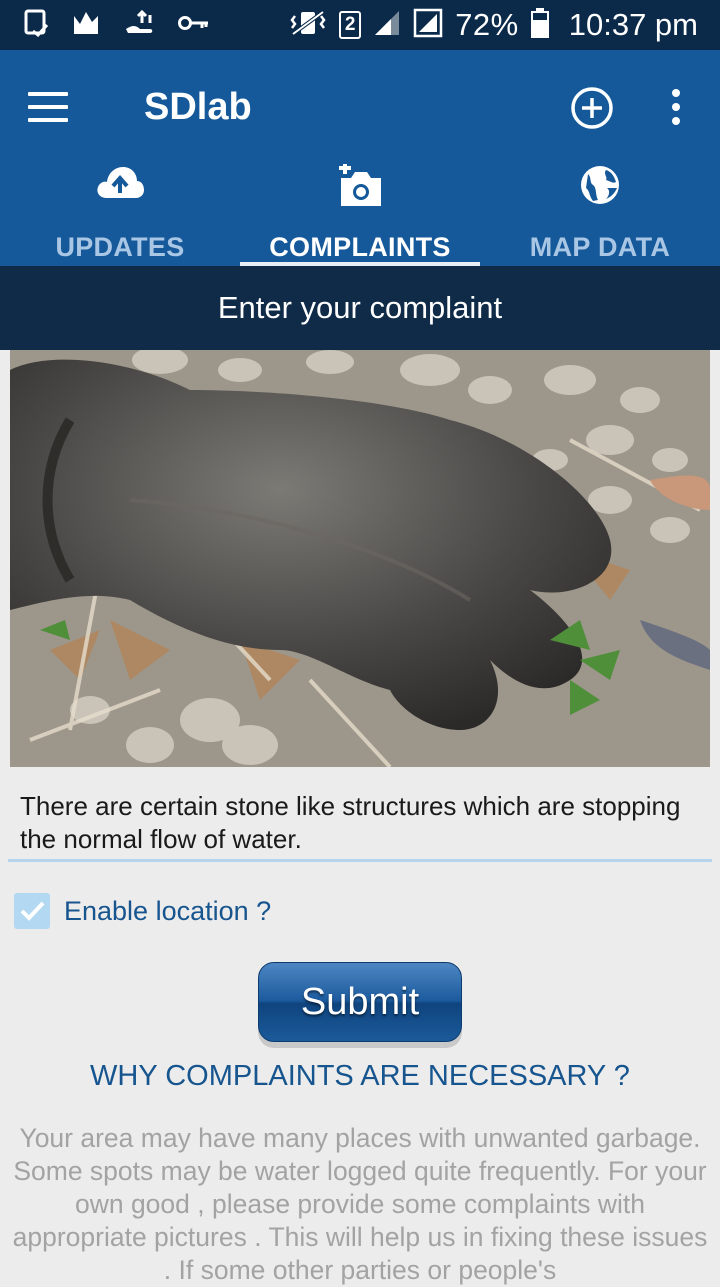 The image size is (720, 1287). I want to click on enable-location-checkbox, so click(32, 911).